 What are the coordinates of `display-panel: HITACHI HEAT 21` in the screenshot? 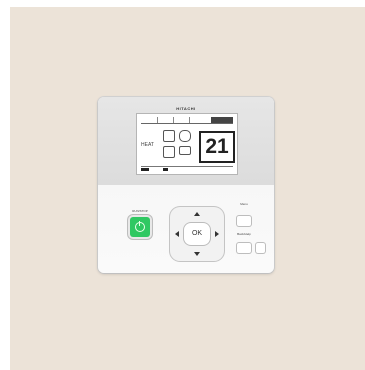 It's located at (186, 141).